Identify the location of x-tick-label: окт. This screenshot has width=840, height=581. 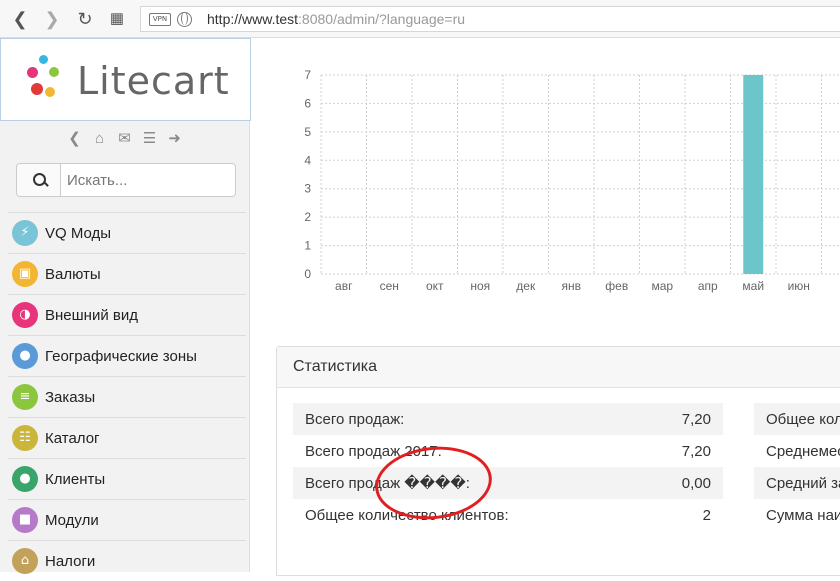
(435, 286).